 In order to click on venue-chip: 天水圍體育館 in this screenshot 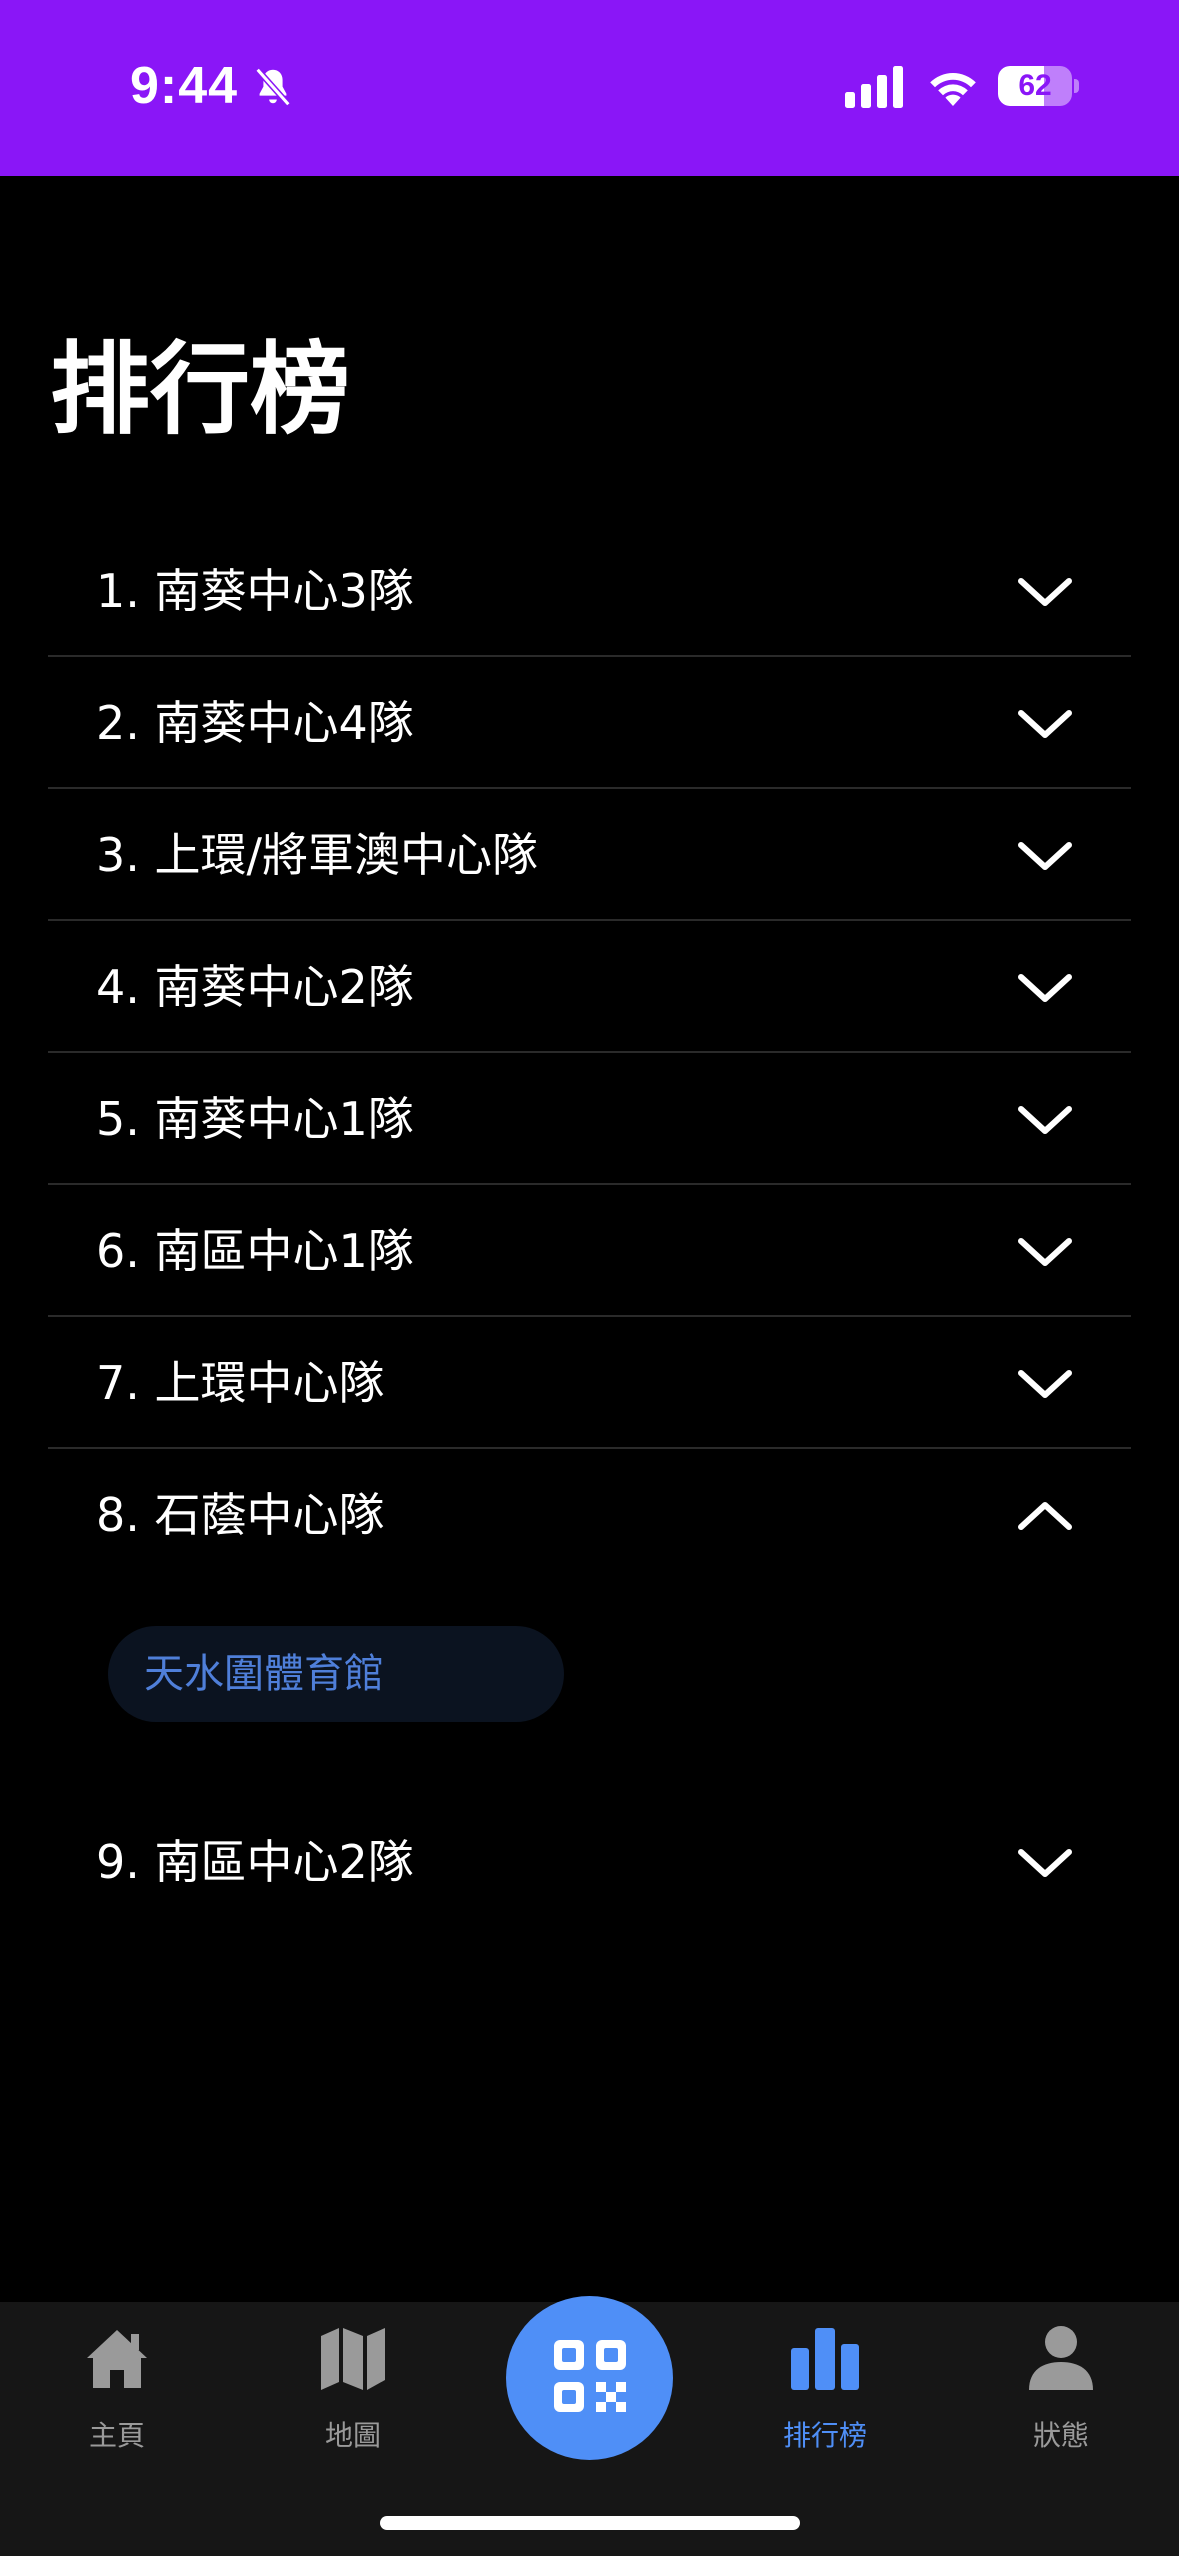, I will do `click(336, 1674)`.